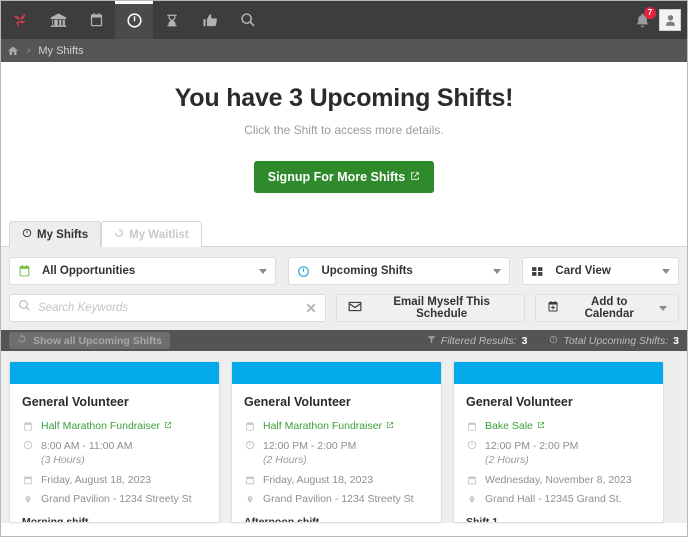  Describe the element at coordinates (482, 519) in the screenshot. I see `card-shift-name: Shift 1` at that location.